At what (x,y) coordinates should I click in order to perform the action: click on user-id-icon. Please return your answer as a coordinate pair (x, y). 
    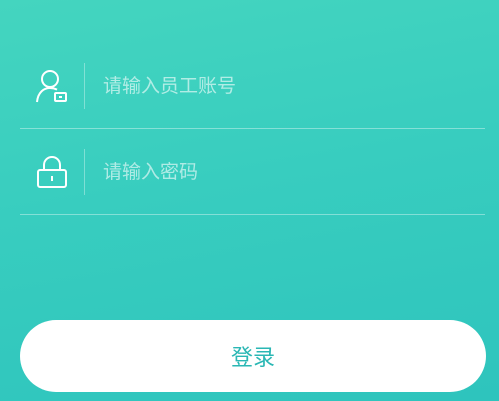
    Looking at the image, I should click on (52, 86).